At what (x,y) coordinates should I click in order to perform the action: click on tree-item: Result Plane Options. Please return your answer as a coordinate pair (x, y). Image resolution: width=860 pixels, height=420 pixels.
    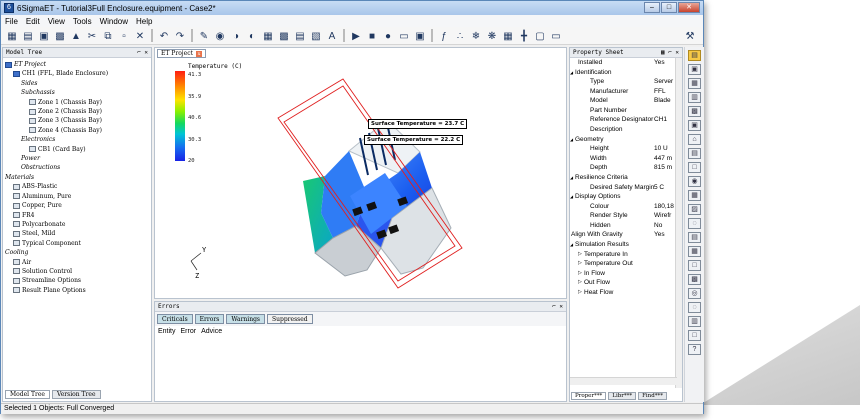
    Looking at the image, I should click on (78, 290).